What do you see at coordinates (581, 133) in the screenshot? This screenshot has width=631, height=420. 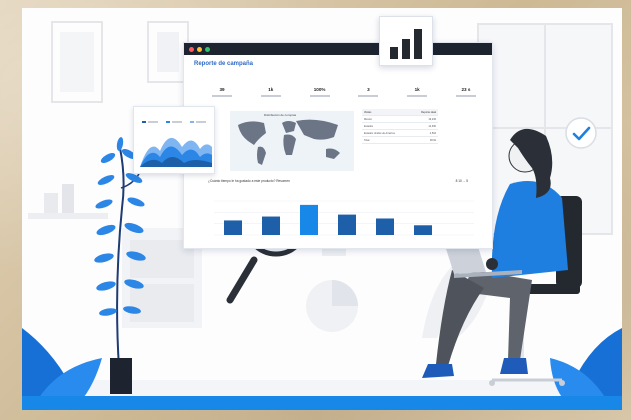 I see `checkmark-icon` at bounding box center [581, 133].